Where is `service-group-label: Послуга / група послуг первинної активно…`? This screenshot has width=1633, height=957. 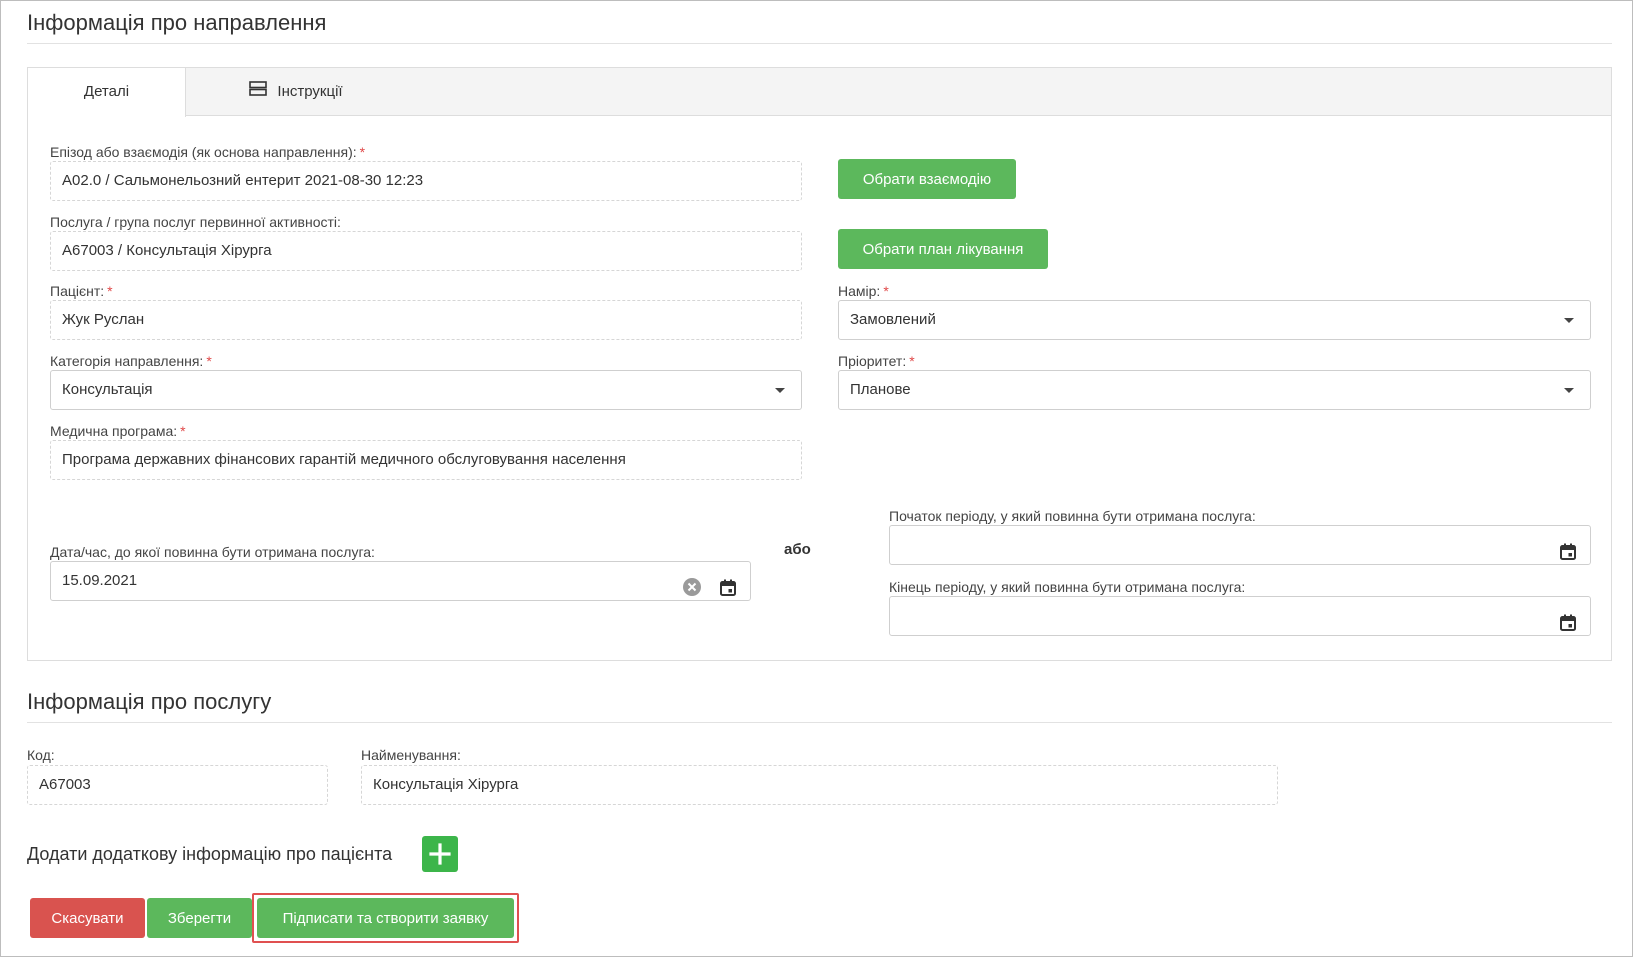
service-group-label: Послуга / група послуг первинної активно… is located at coordinates (195, 222).